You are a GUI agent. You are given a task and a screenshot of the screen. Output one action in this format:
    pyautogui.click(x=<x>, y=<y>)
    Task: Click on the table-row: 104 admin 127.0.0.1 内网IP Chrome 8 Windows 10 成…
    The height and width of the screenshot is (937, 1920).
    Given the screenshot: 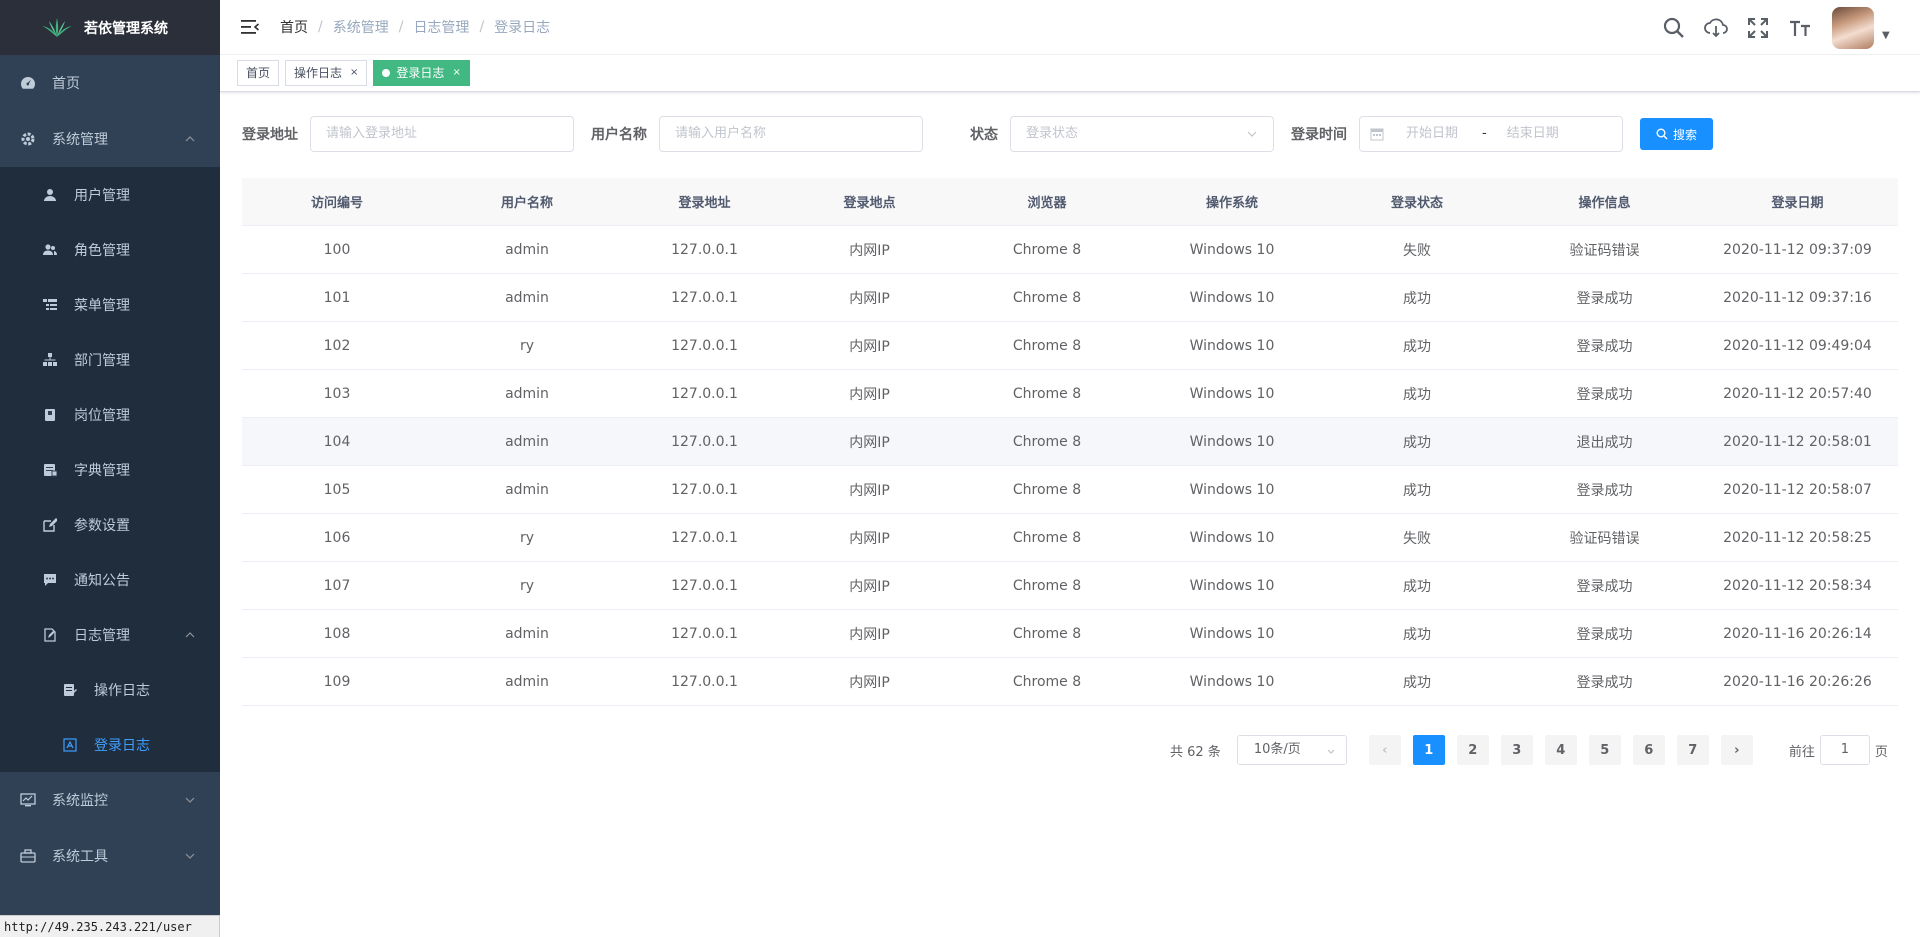 What is the action you would take?
    pyautogui.click(x=1070, y=442)
    